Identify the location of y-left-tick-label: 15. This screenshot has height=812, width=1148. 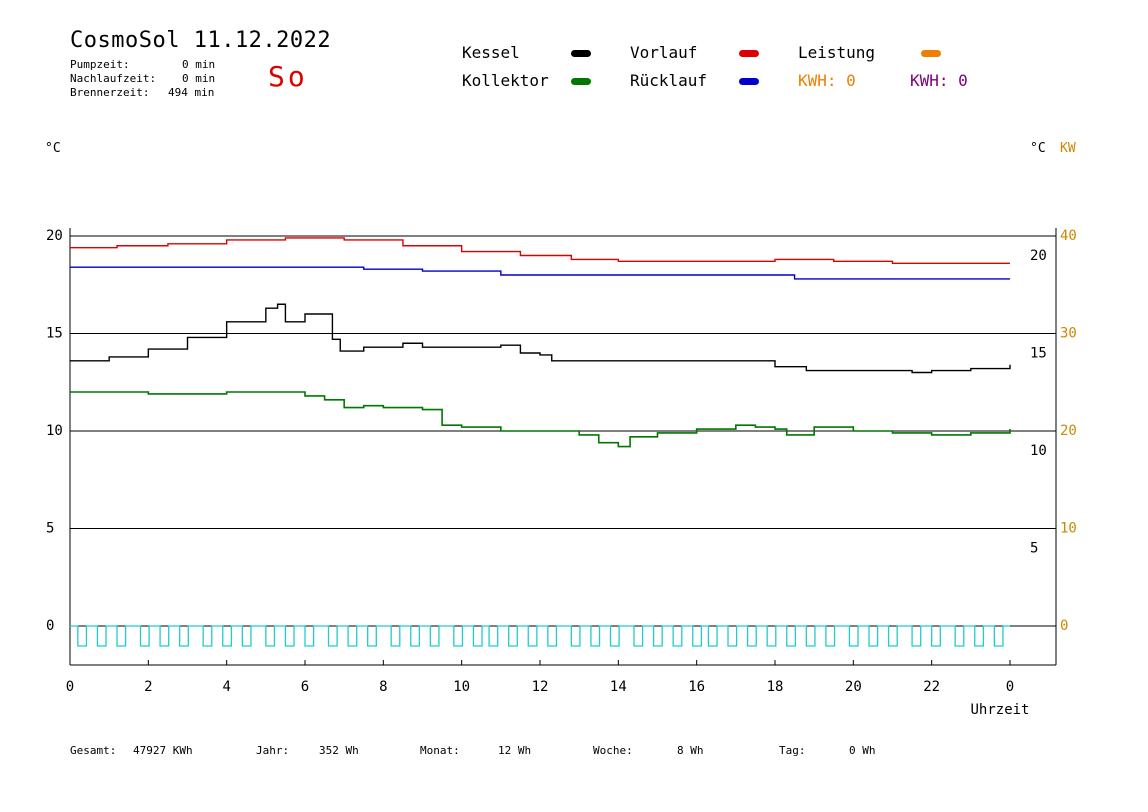
(54, 334).